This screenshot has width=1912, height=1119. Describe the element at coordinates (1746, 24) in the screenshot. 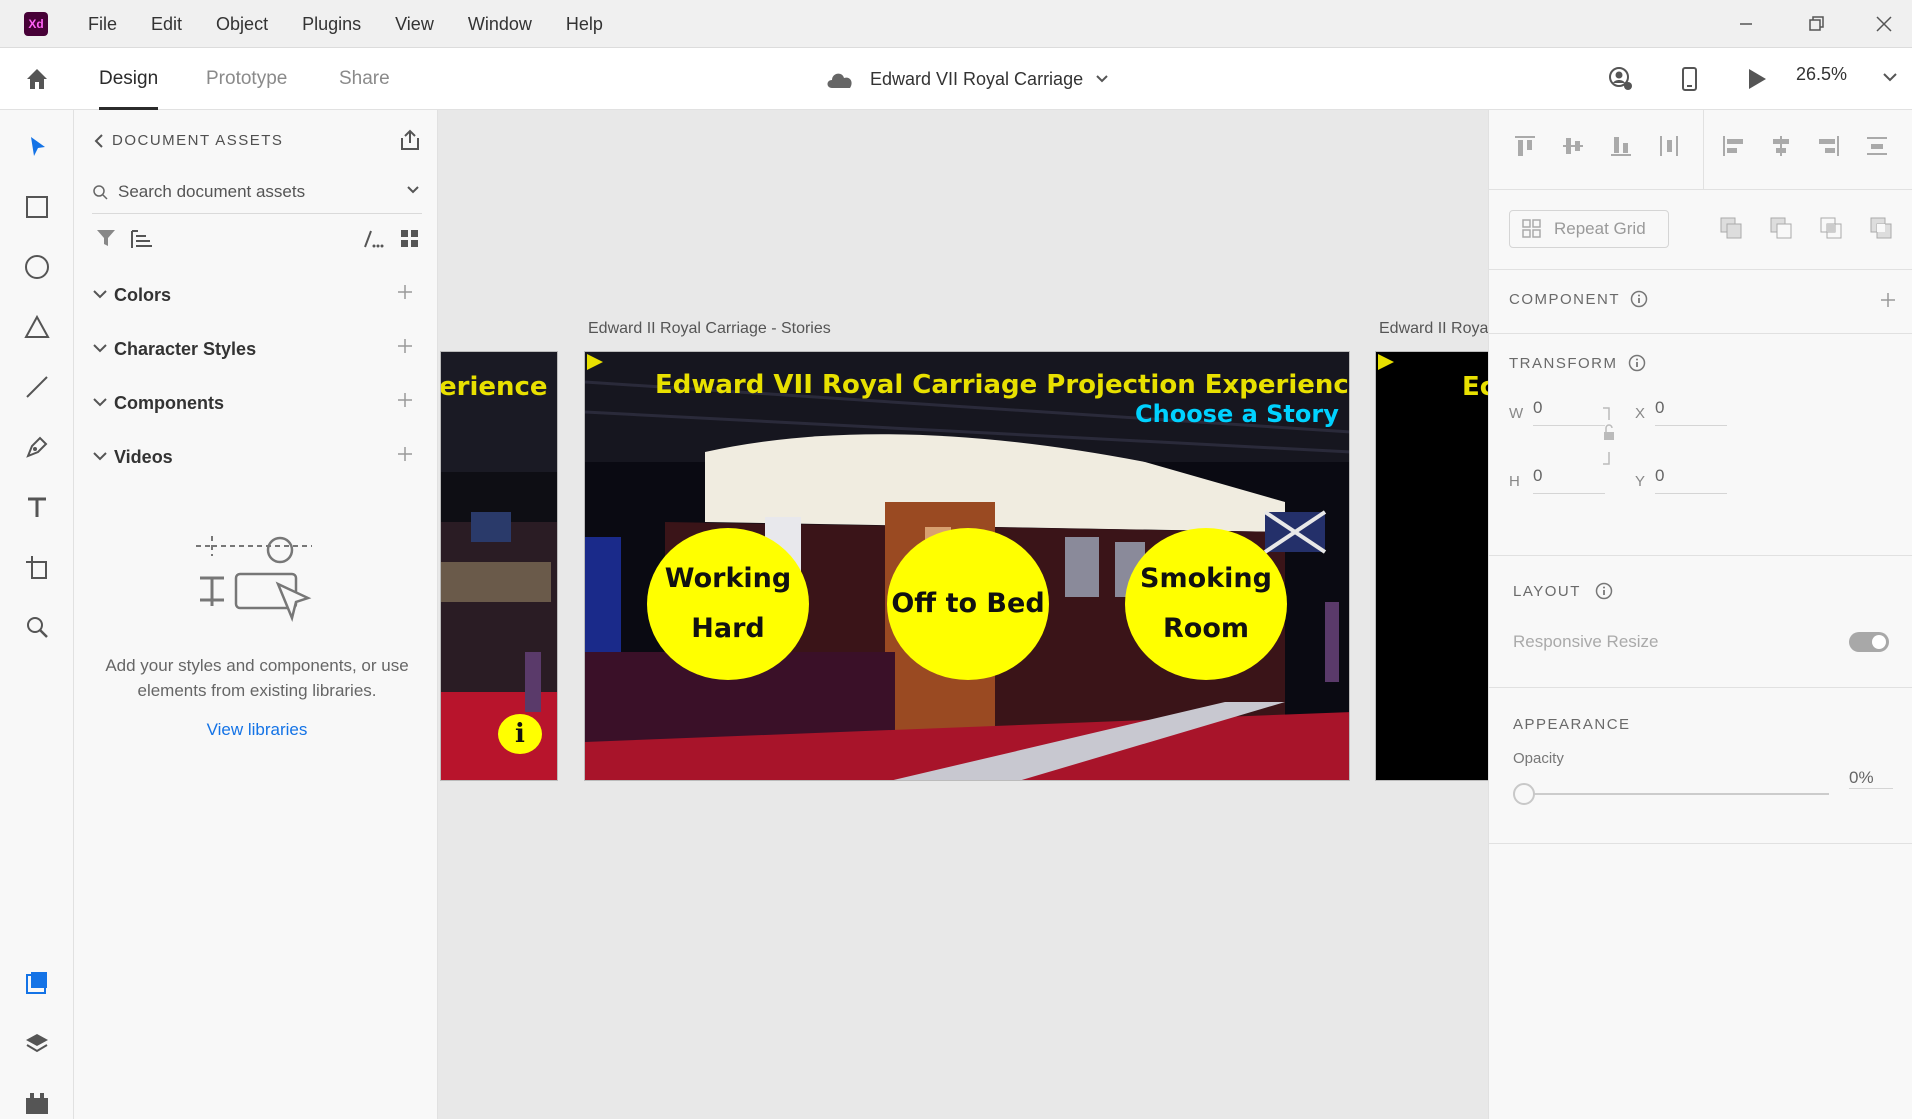

I see `minimize-icon` at that location.